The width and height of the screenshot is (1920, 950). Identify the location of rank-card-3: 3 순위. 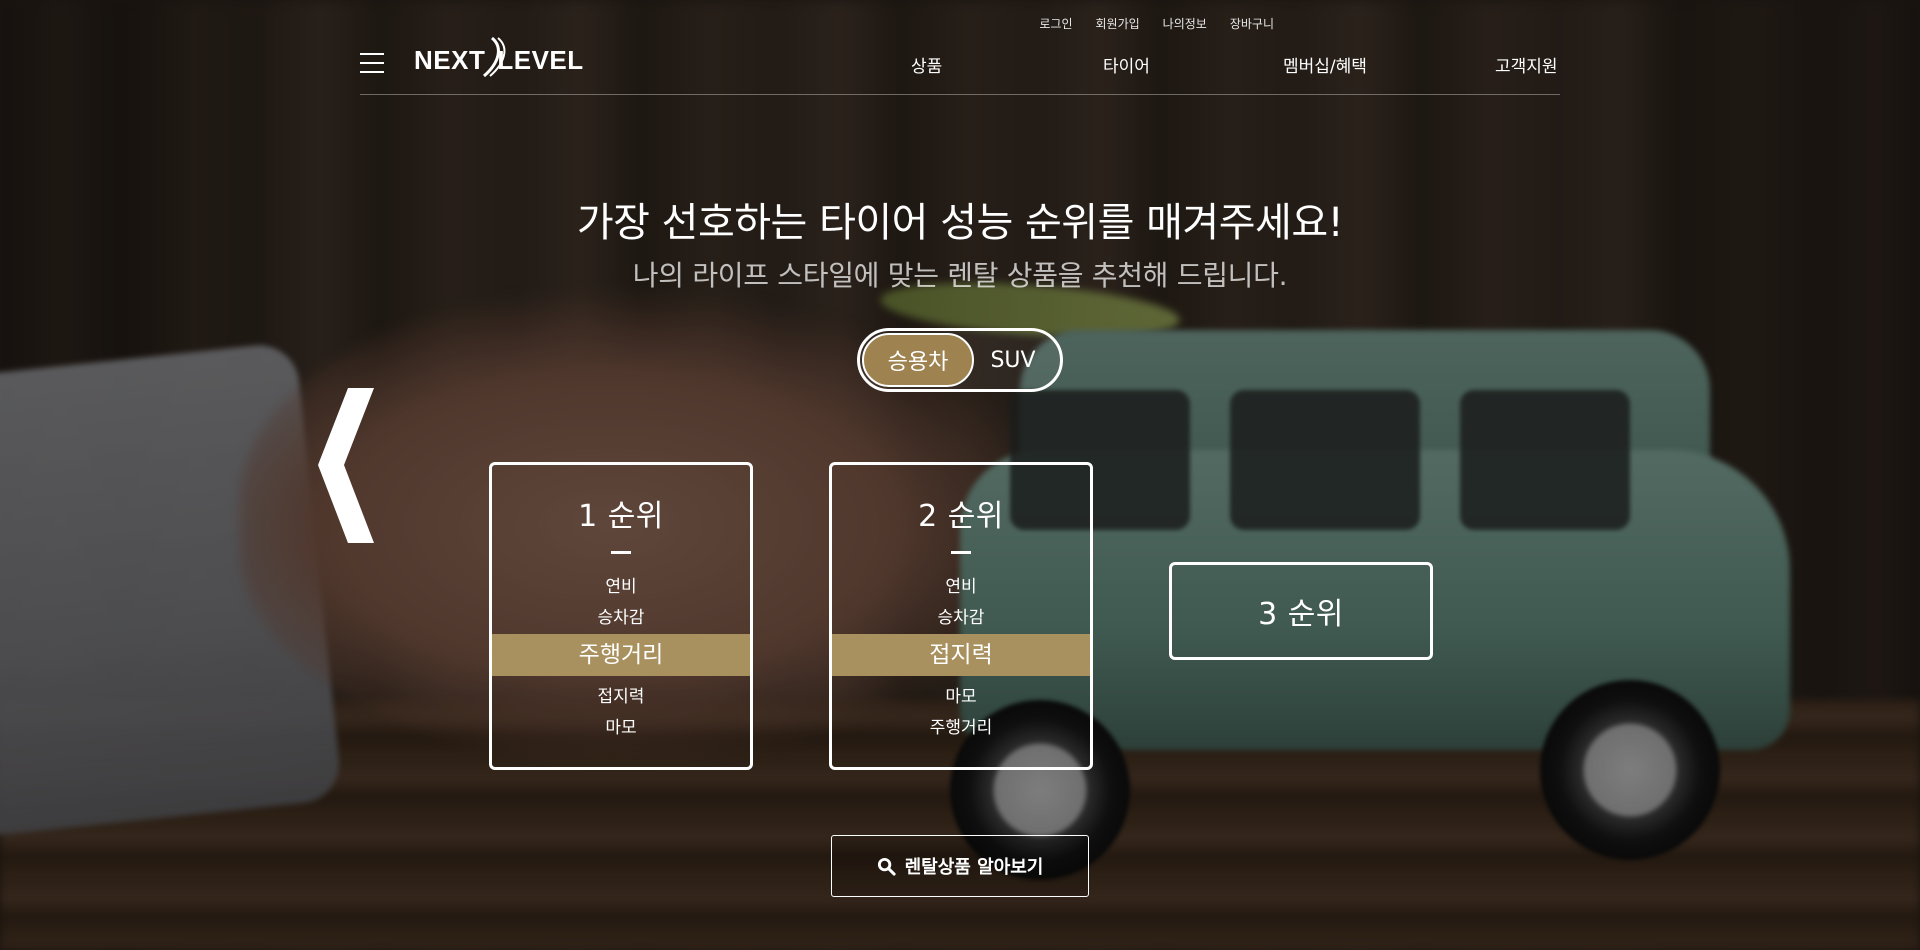
(1301, 611).